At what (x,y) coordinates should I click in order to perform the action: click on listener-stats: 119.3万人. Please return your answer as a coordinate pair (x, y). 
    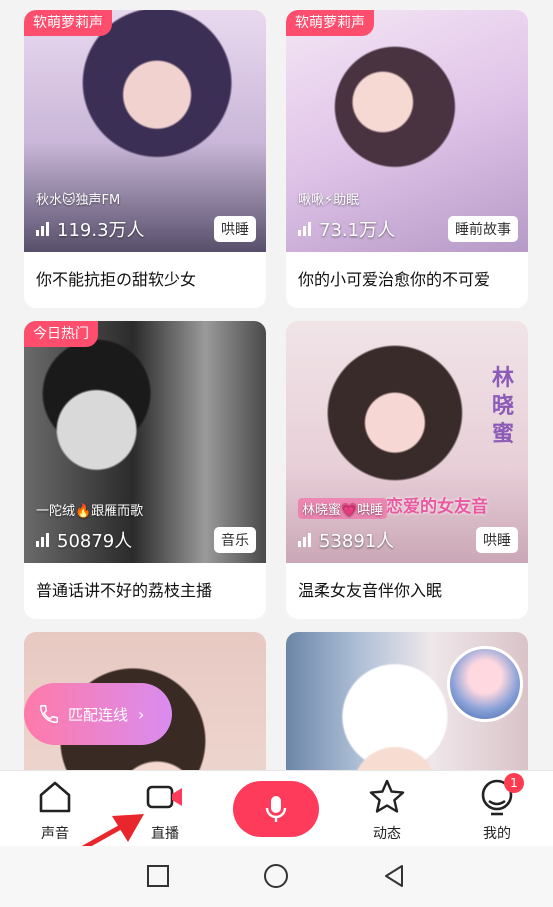
    Looking at the image, I should click on (90, 229).